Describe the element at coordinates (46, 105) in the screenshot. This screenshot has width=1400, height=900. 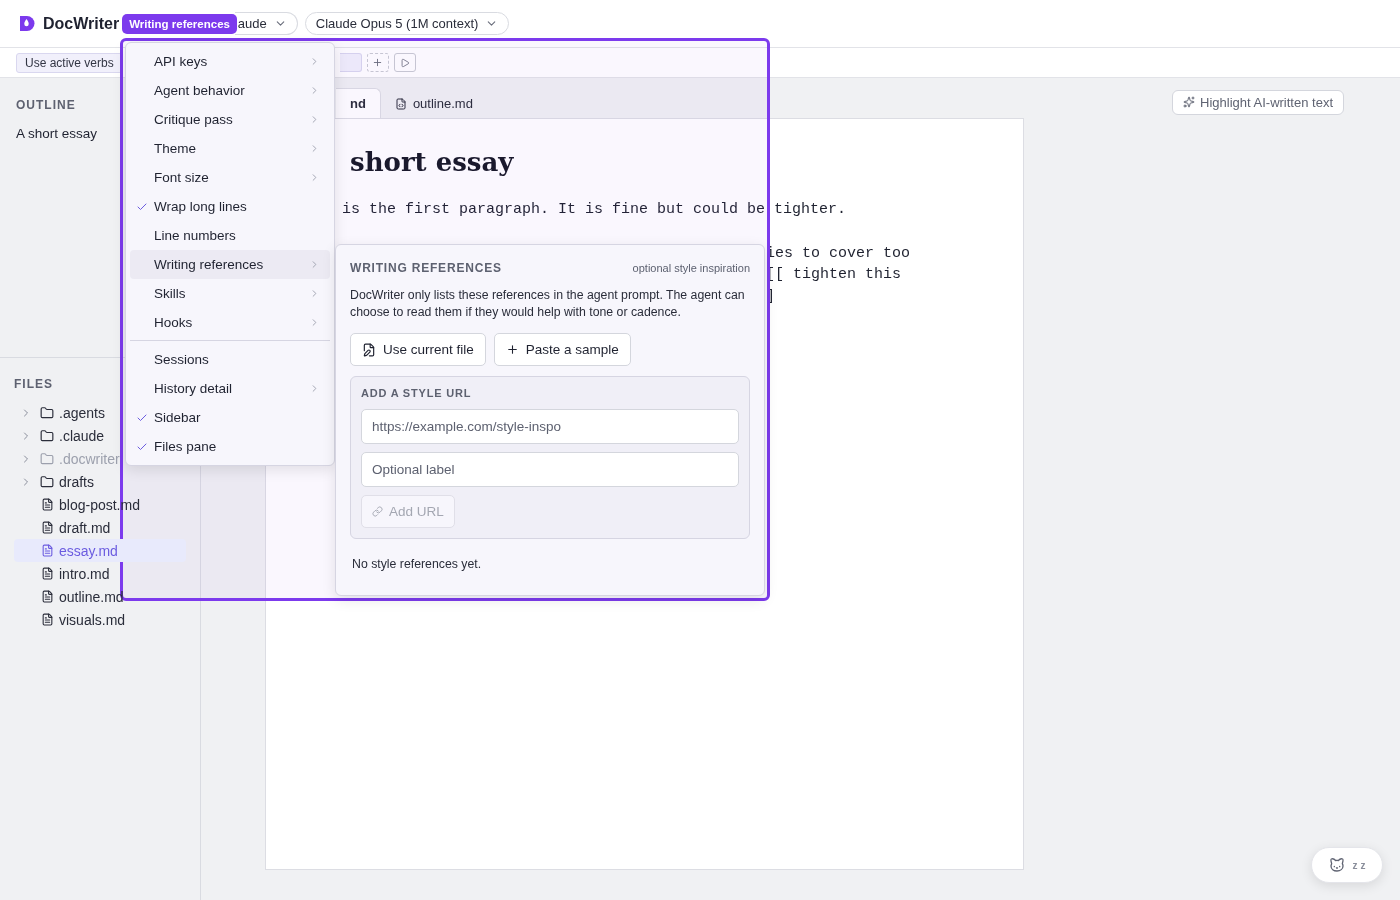
I see `section-title: OUTLINE` at that location.